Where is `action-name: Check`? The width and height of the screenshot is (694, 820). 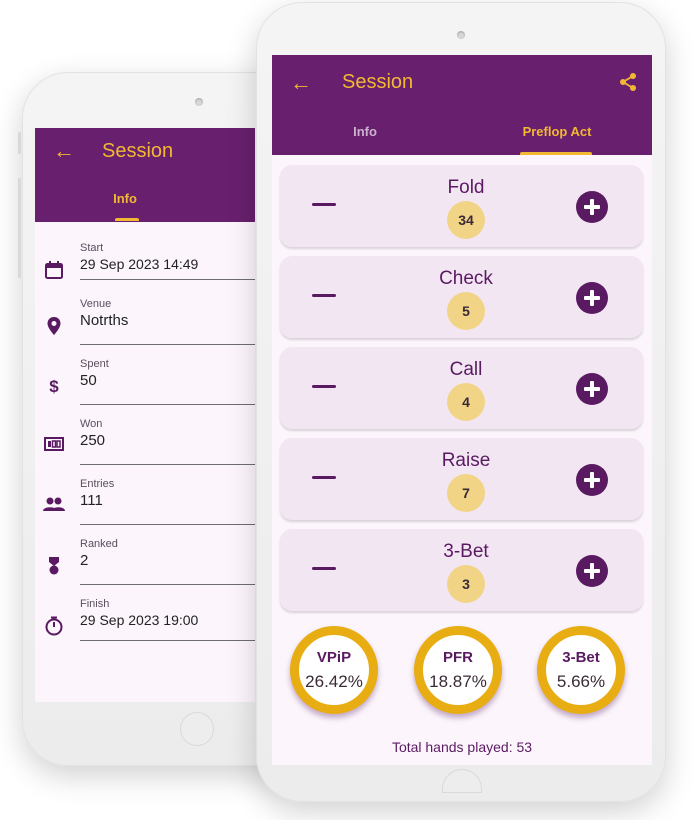 action-name: Check is located at coordinates (466, 278).